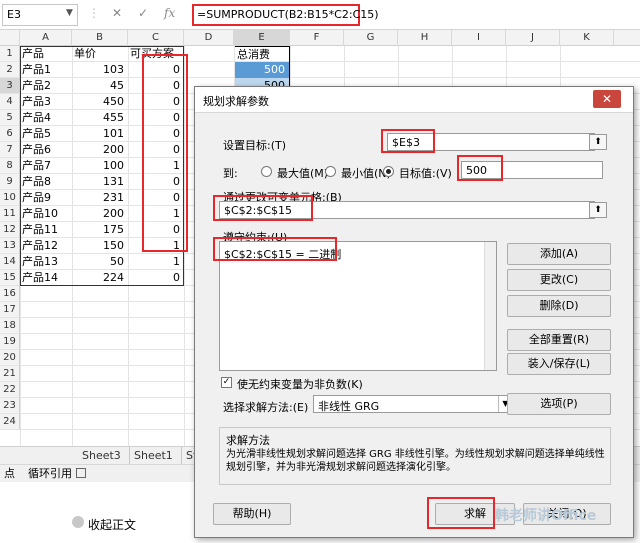 The height and width of the screenshot is (543, 640). I want to click on row-header: 14, so click(10, 262).